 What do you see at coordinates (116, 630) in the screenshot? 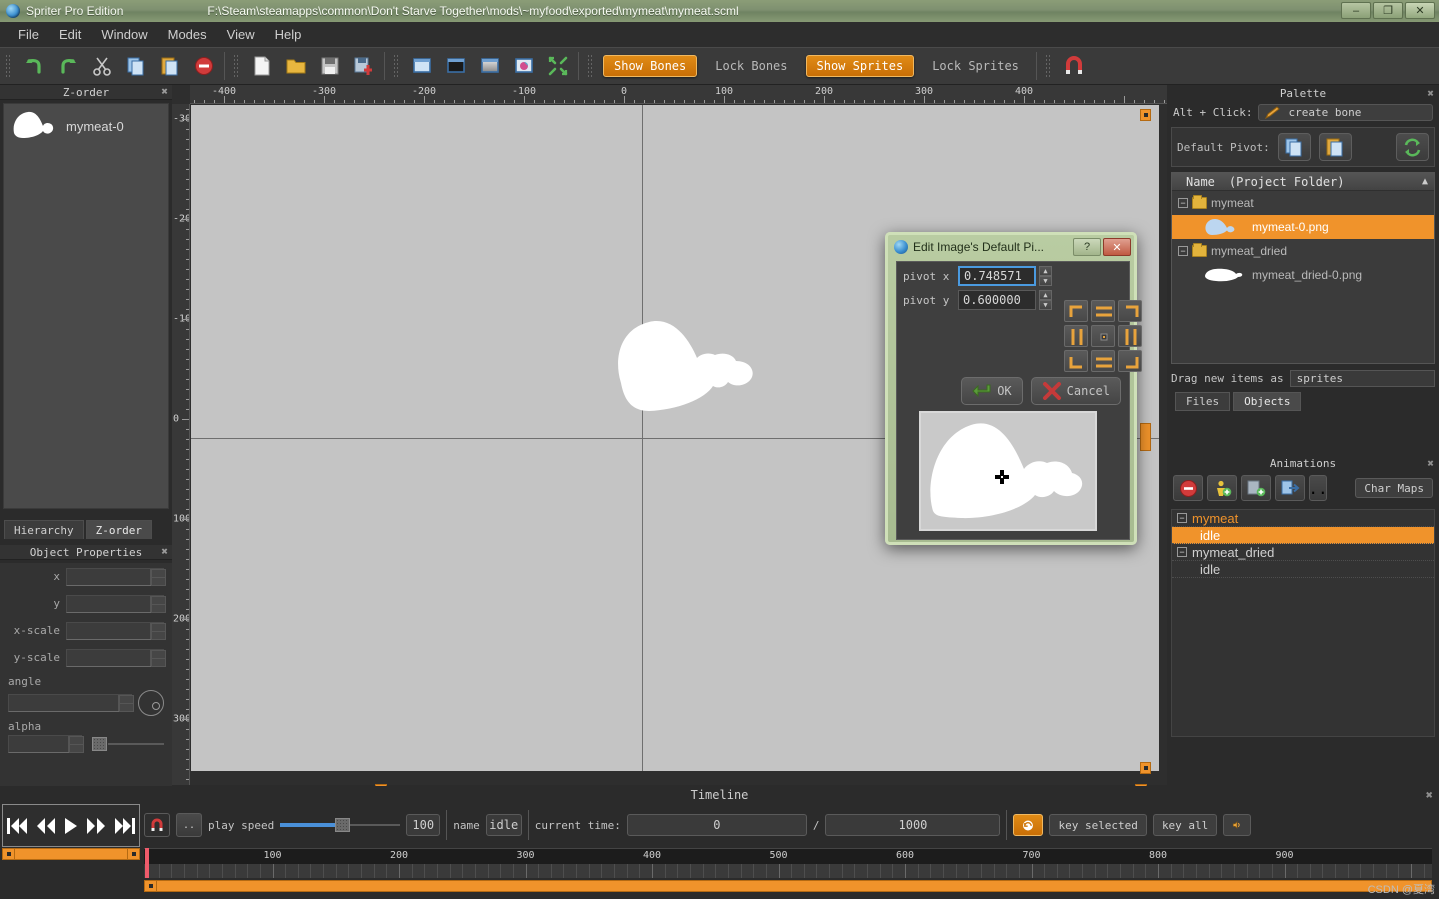
I see `x-scale-field` at bounding box center [116, 630].